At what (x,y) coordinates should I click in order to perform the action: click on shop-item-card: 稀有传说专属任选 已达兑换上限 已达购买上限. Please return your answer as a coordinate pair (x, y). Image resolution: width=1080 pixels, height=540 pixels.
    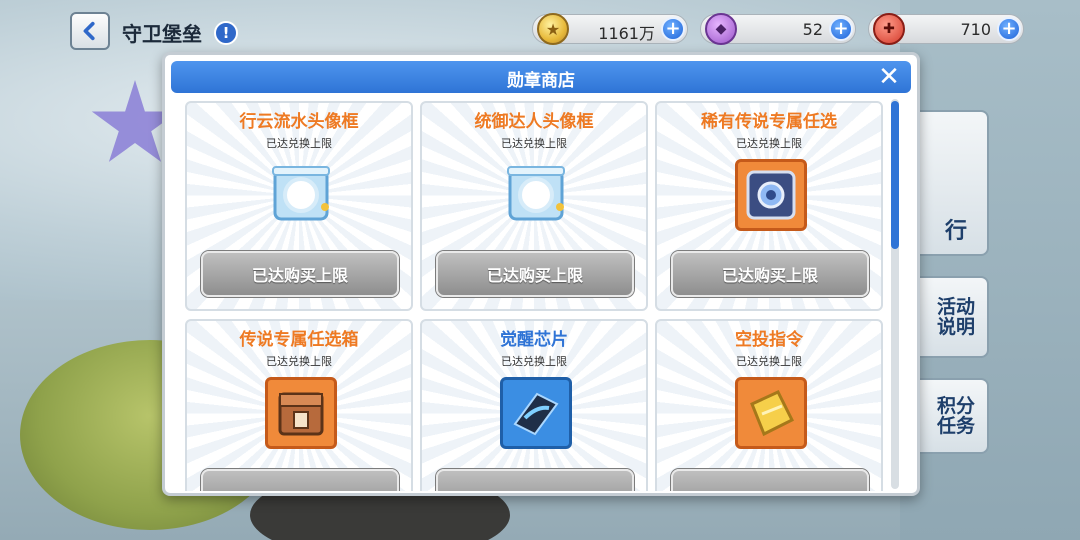
    Looking at the image, I should click on (769, 206).